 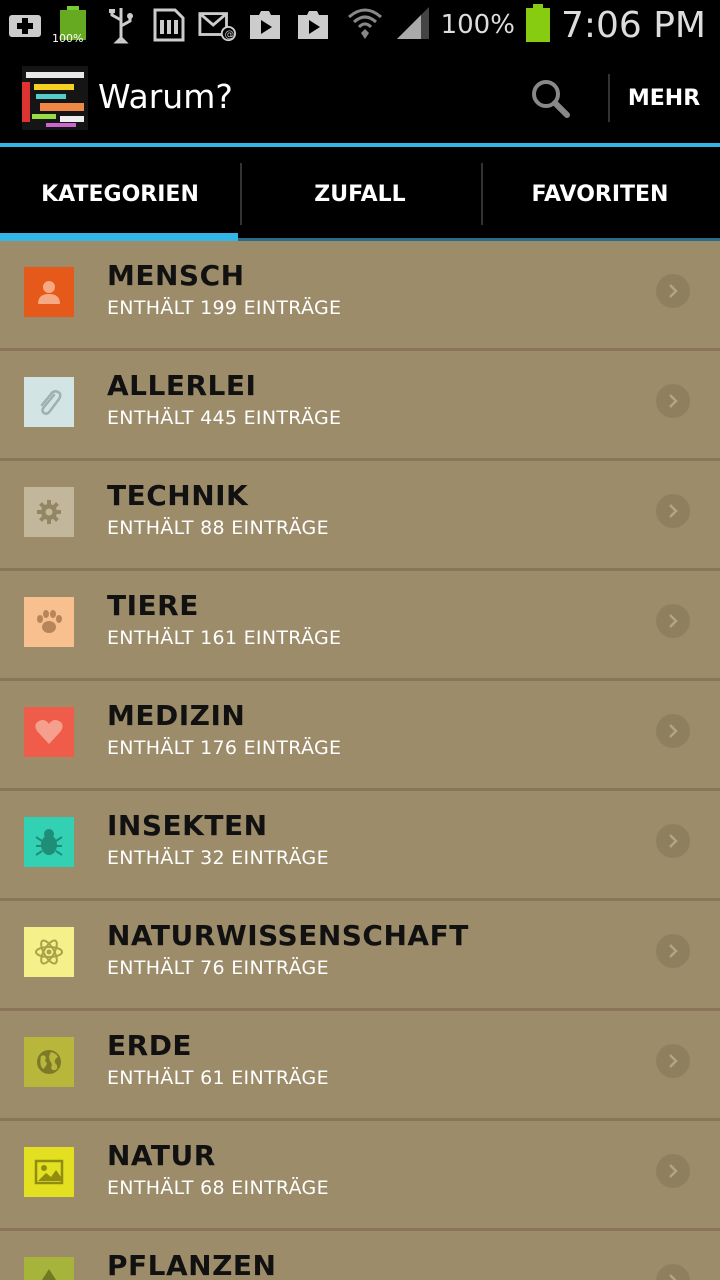 What do you see at coordinates (25, 25) in the screenshot?
I see `add-notification-icon` at bounding box center [25, 25].